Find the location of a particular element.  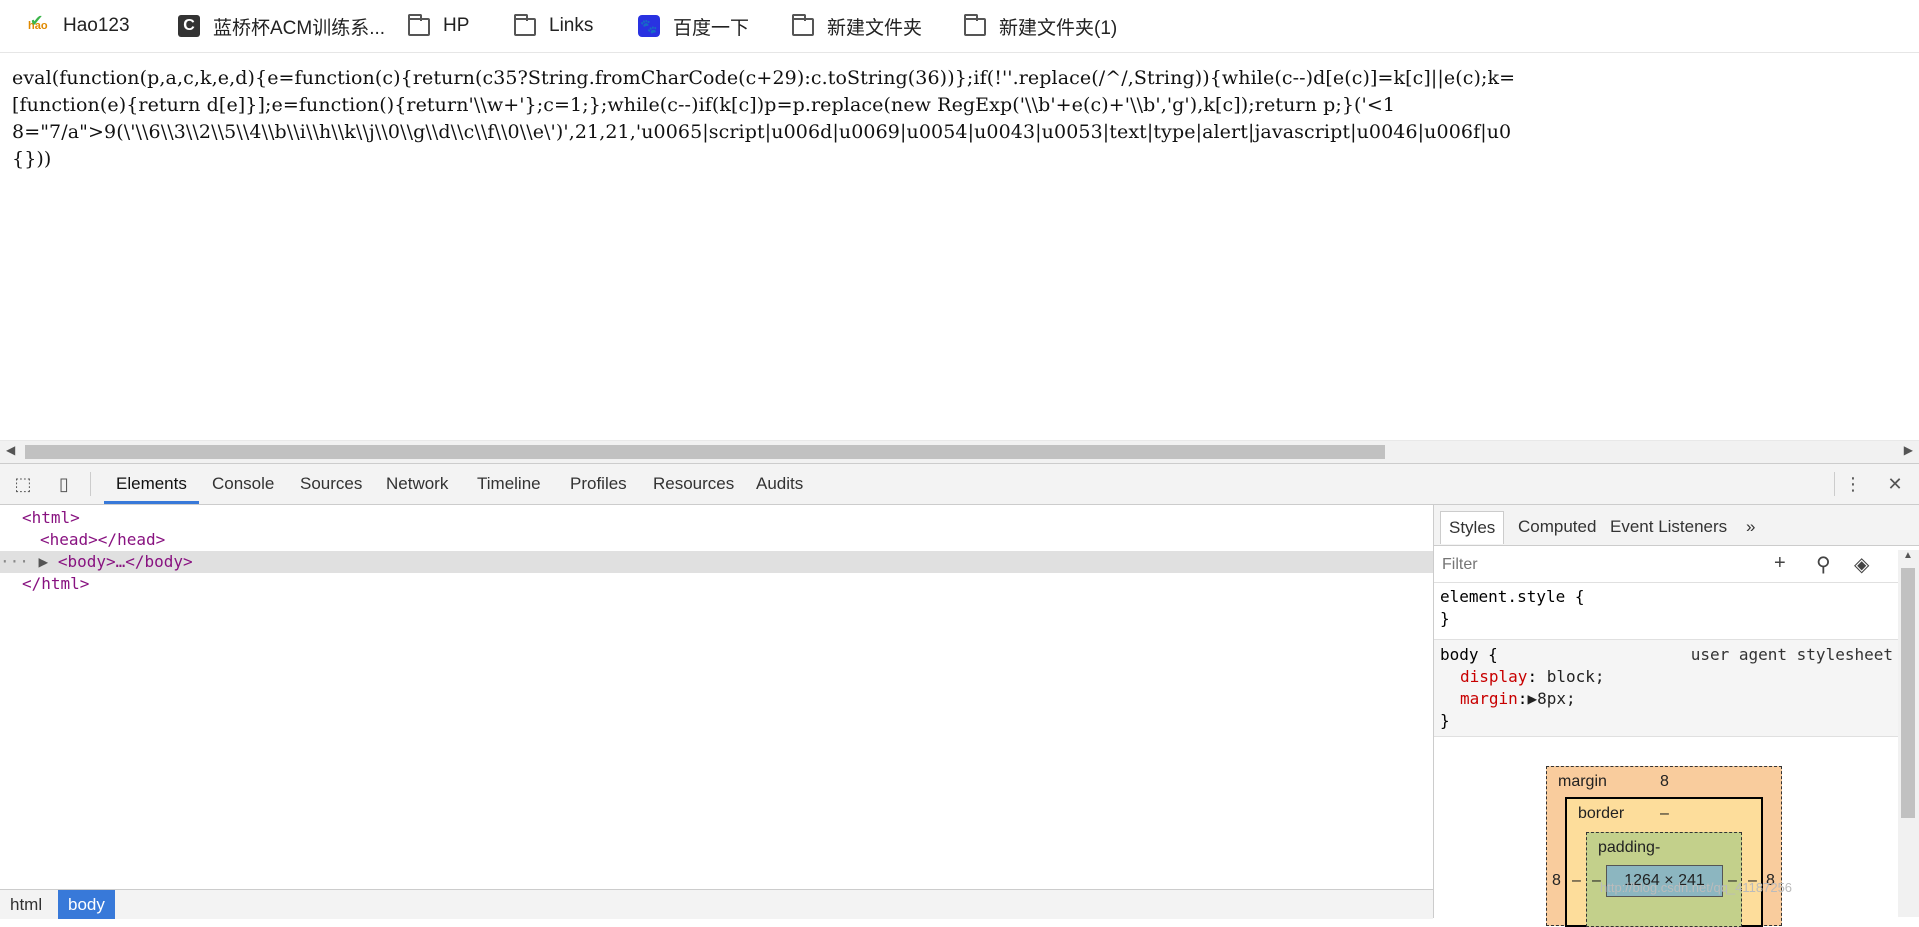

tag-head: <head></head> is located at coordinates (103, 539).